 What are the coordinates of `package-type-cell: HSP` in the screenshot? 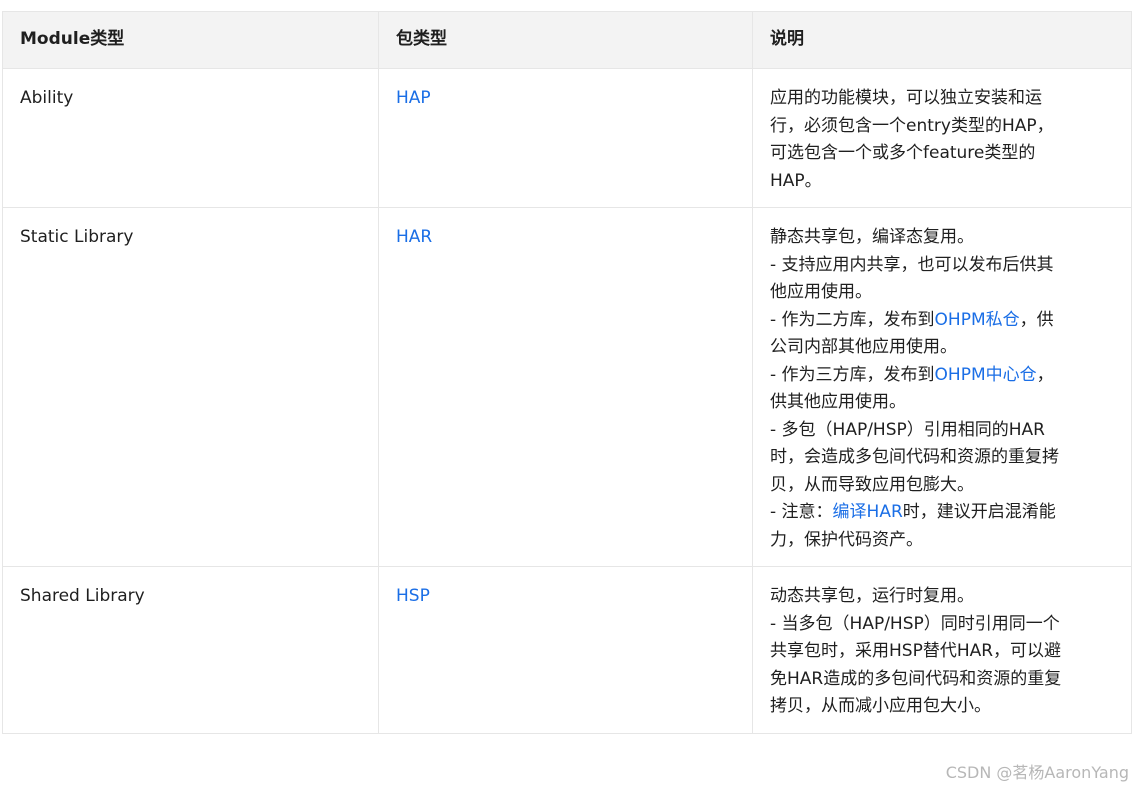 It's located at (565, 650).